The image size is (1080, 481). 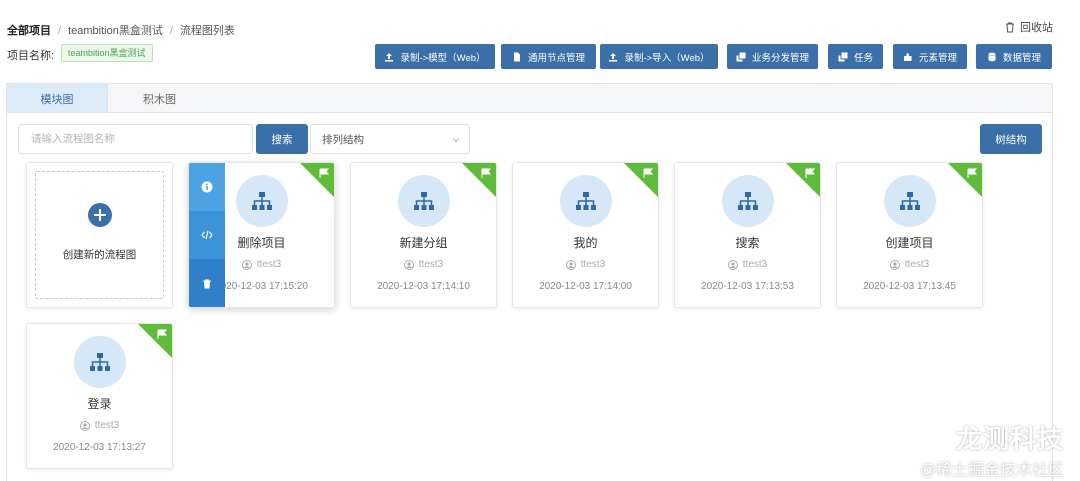 What do you see at coordinates (747, 286) in the screenshot?
I see `flowchart-time: 2020-12-03 17:13:53` at bounding box center [747, 286].